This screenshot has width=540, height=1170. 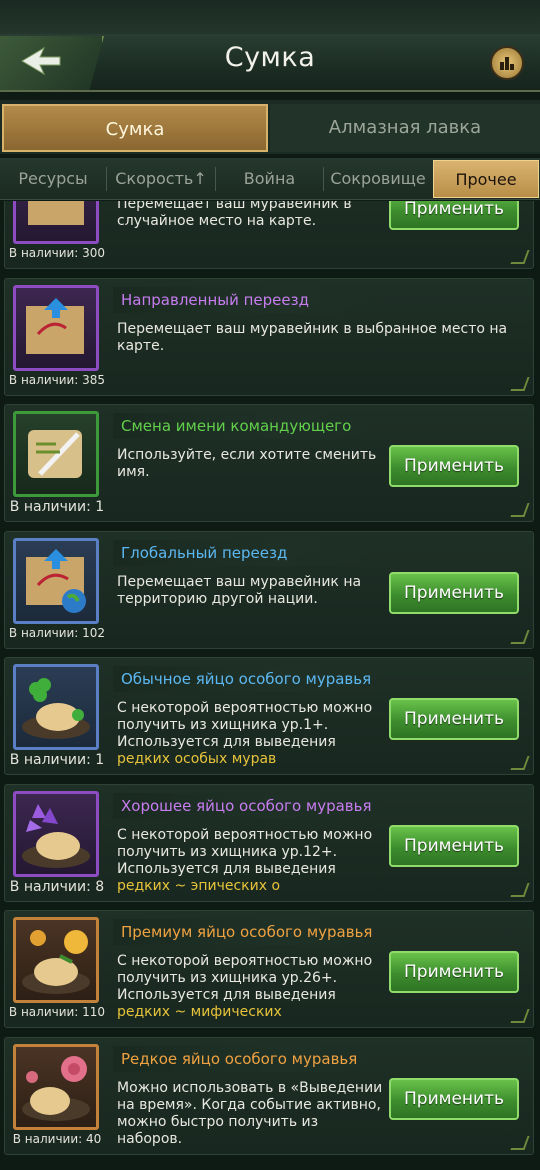 I want to click on tab-other: Прочее, so click(x=486, y=179).